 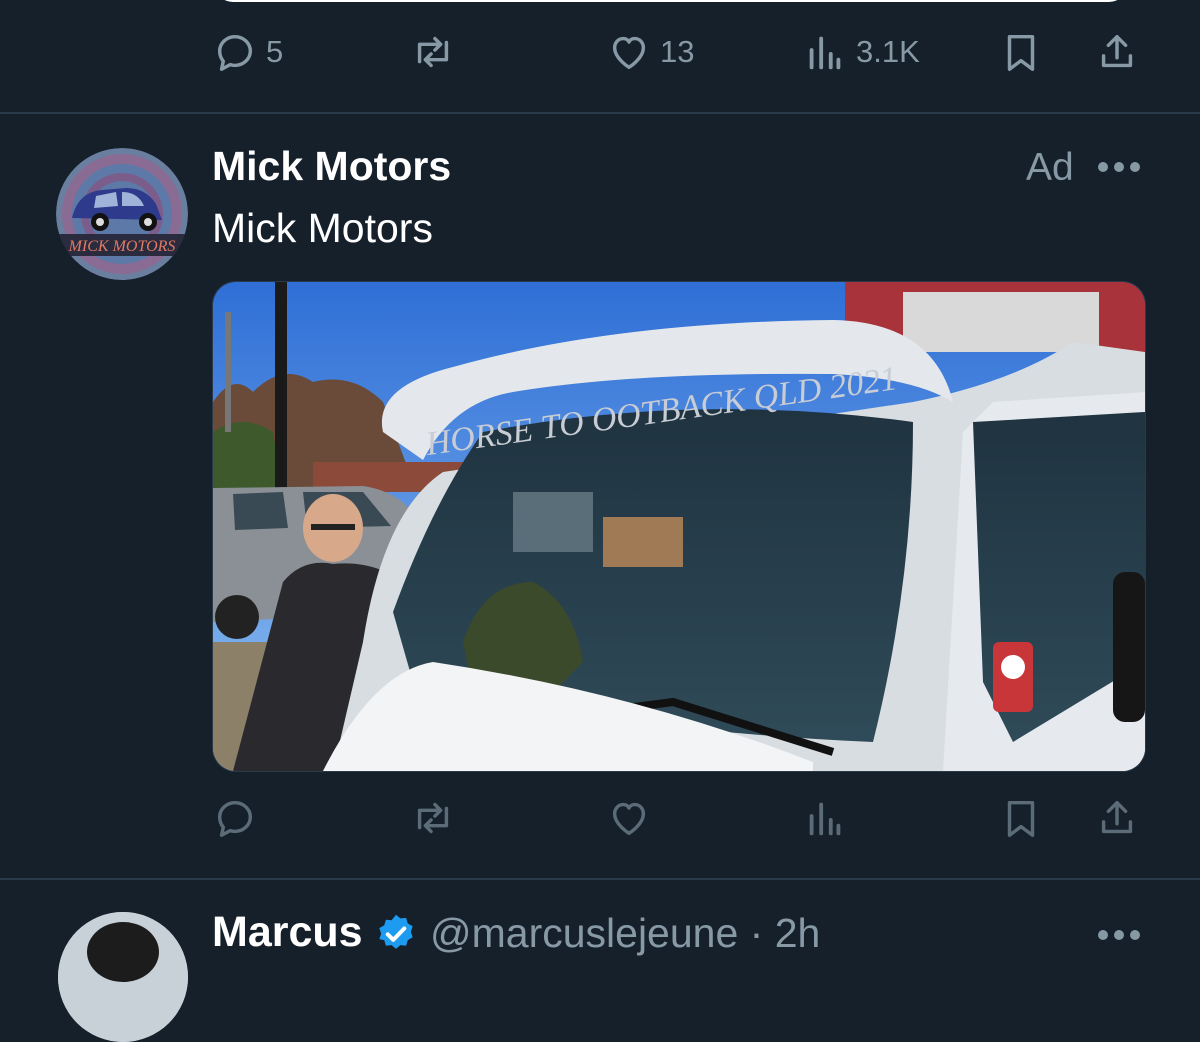 What do you see at coordinates (331, 166) in the screenshot?
I see `author-name: Mick Motors` at bounding box center [331, 166].